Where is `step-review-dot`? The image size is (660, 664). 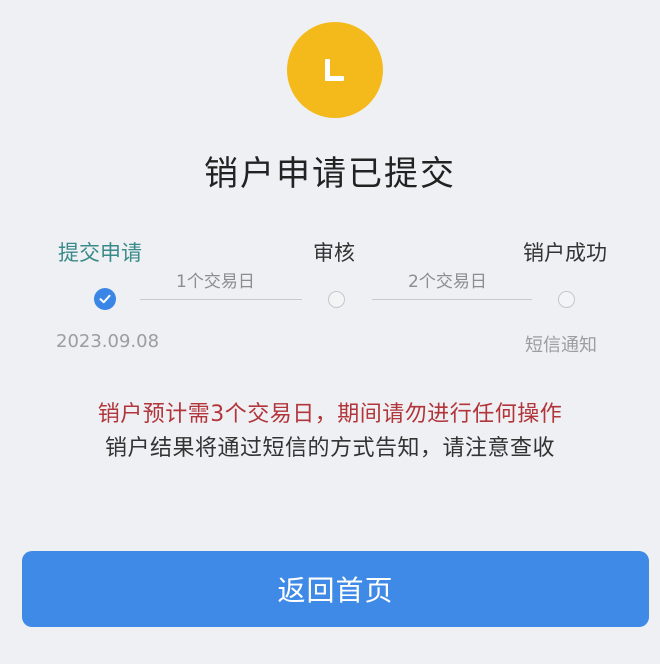
step-review-dot is located at coordinates (336, 299).